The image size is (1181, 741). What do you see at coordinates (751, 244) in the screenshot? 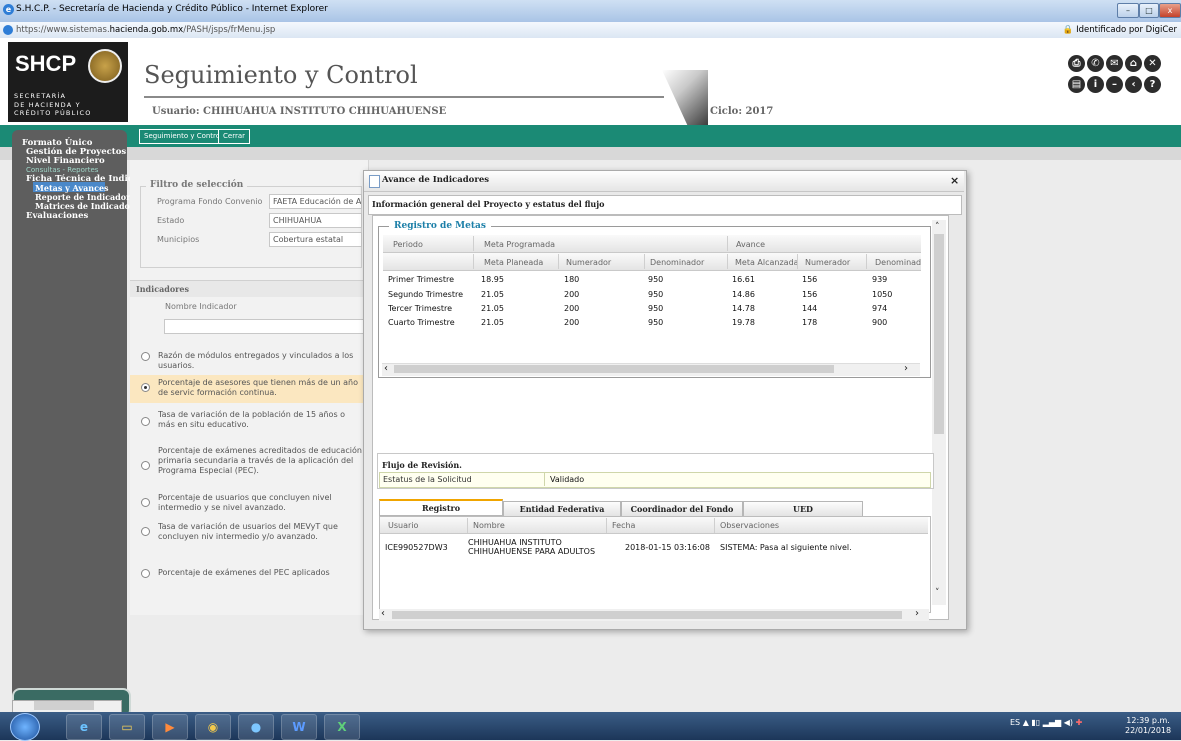
I see `col-avance: Avance` at bounding box center [751, 244].